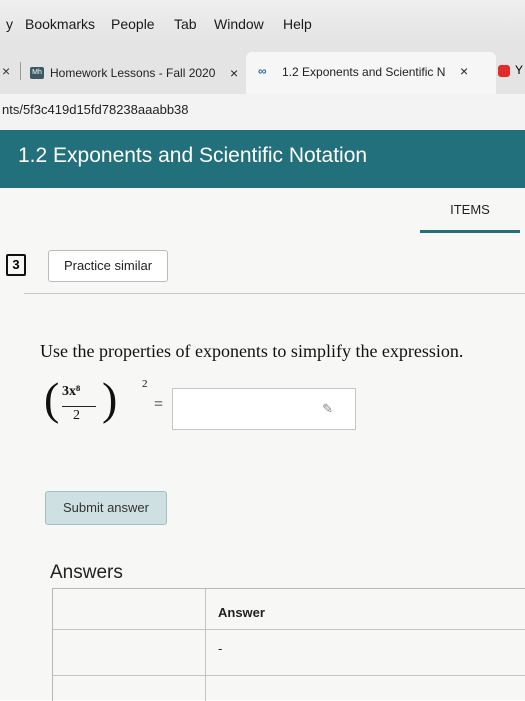 This screenshot has width=525, height=701. Describe the element at coordinates (264, 409) in the screenshot. I see `answer-input: ✎` at that location.